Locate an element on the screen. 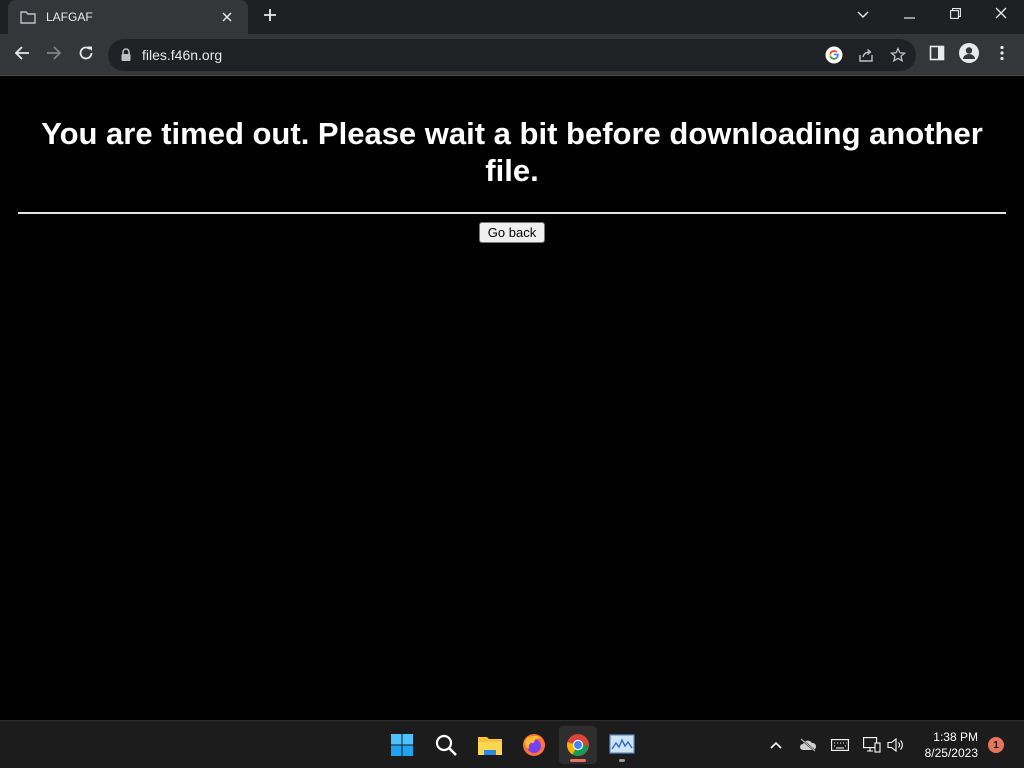  chrome-icon is located at coordinates (578, 745).